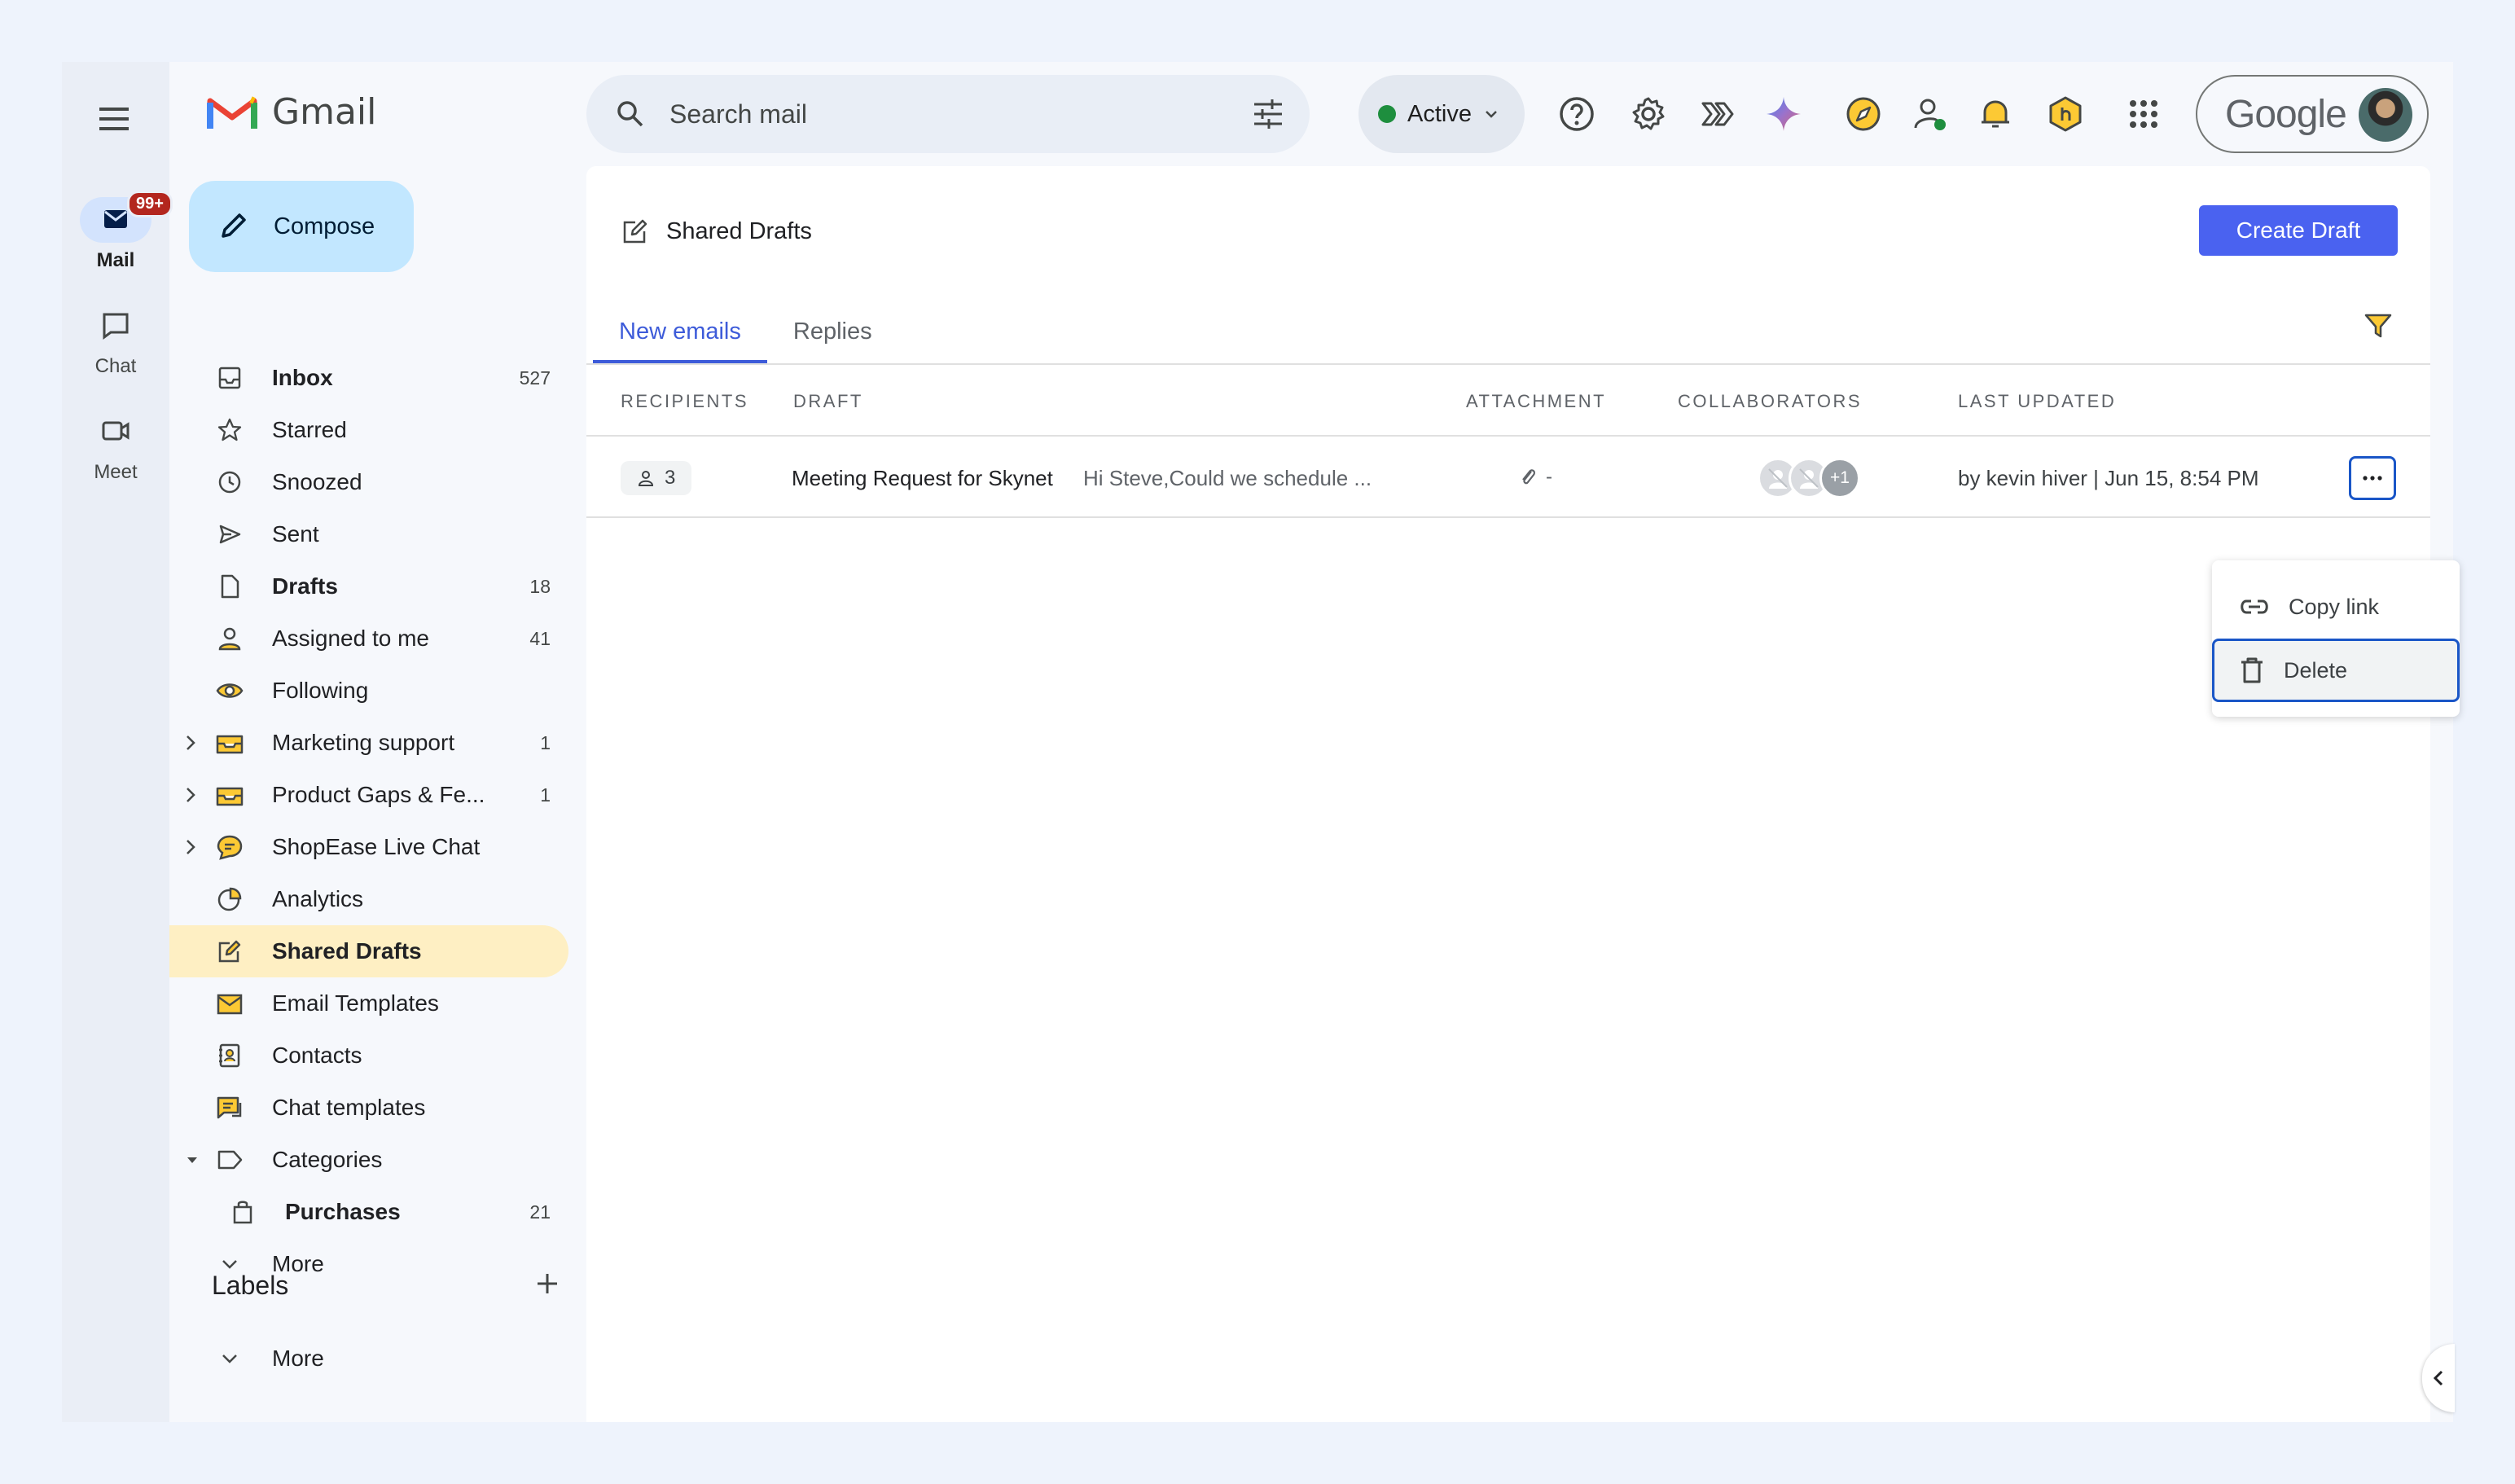 Image resolution: width=2515 pixels, height=1484 pixels. Describe the element at coordinates (368, 1056) in the screenshot. I see `nav-item-contacts: Contacts` at that location.